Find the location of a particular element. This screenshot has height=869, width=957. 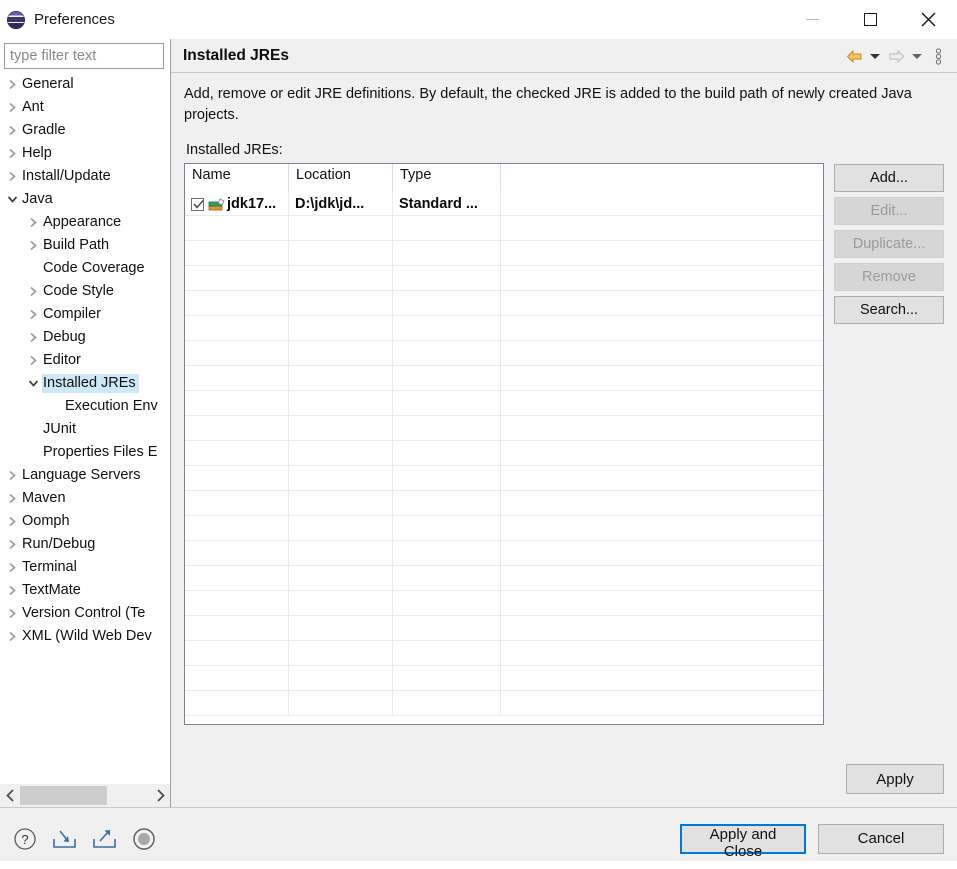

sidebar-item-debug: Debug is located at coordinates (85, 337).